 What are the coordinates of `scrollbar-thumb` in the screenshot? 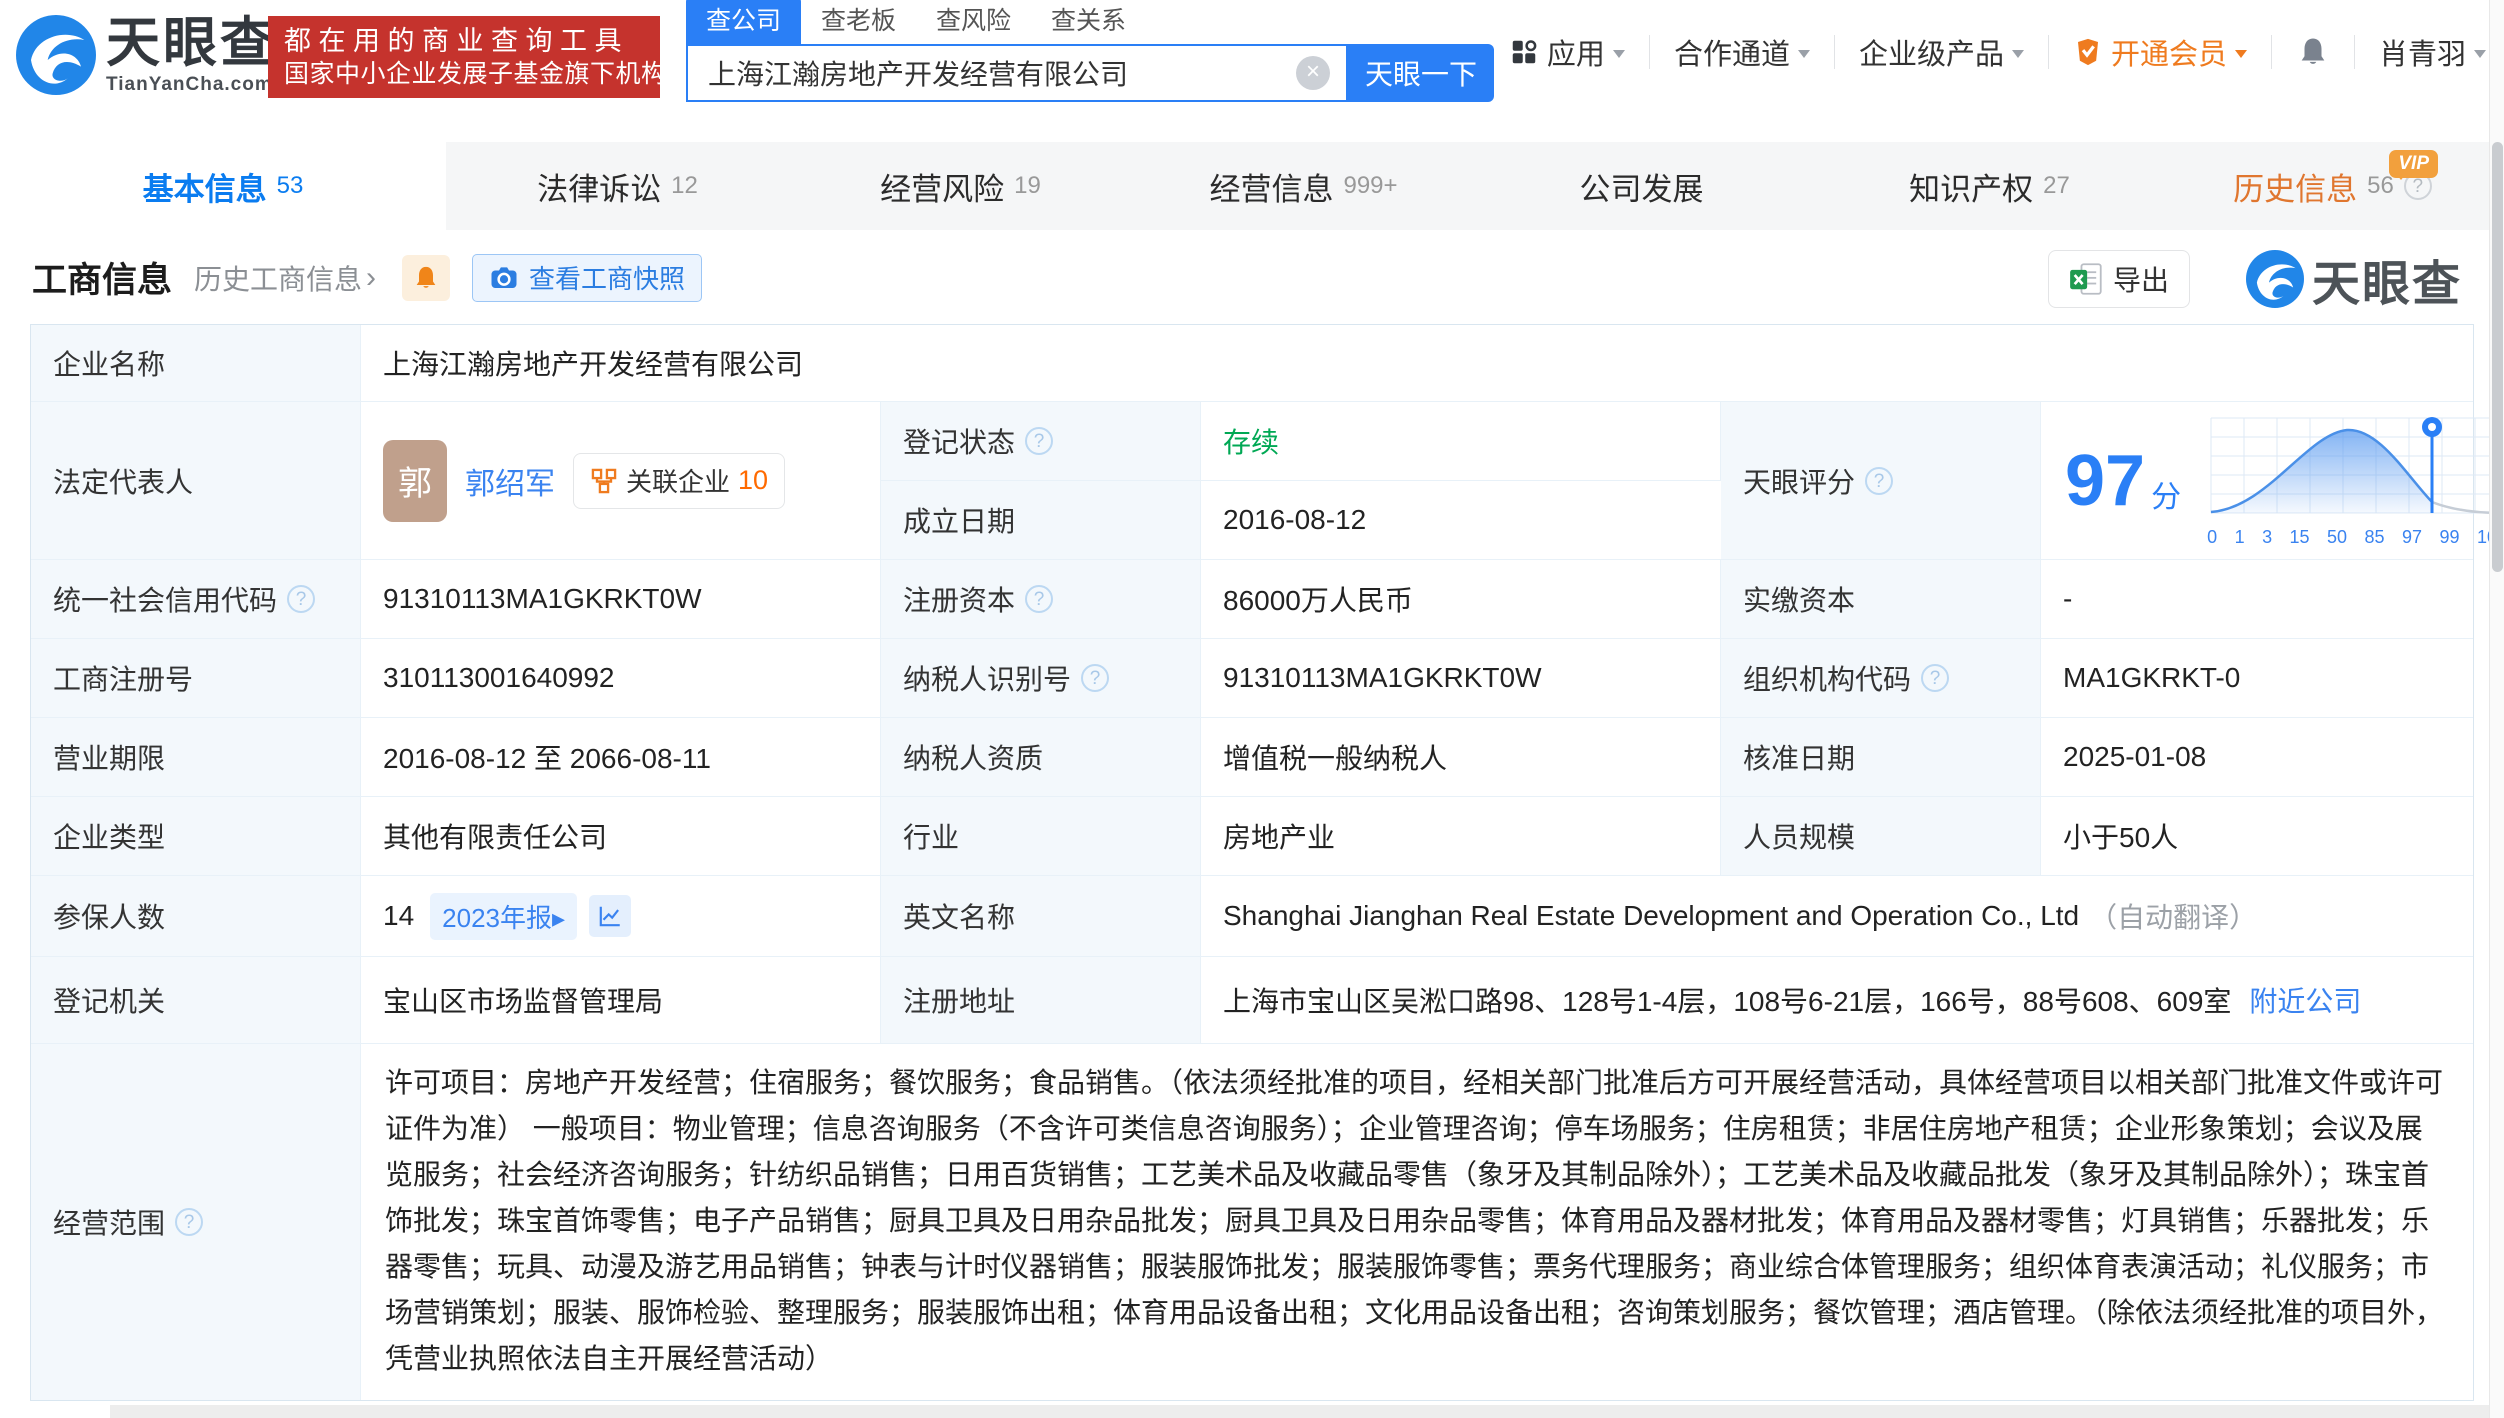 It's located at (2497, 357).